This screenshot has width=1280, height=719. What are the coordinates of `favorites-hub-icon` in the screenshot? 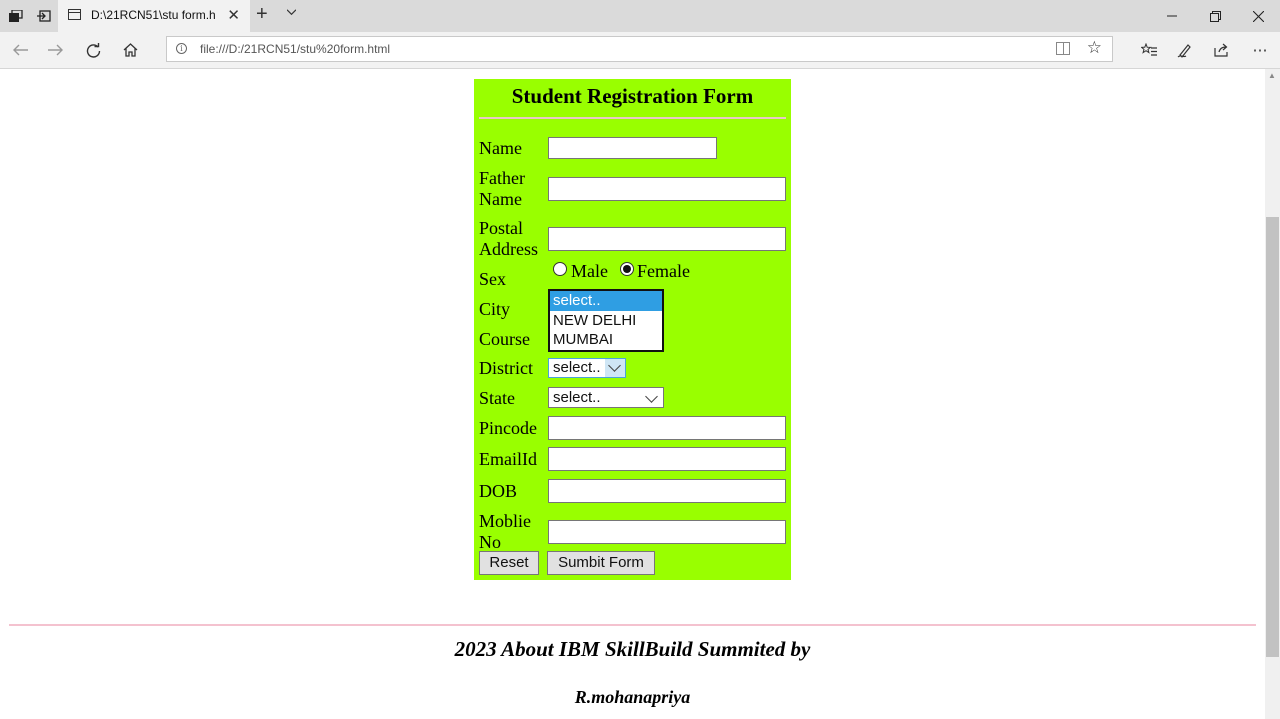 It's located at (1149, 50).